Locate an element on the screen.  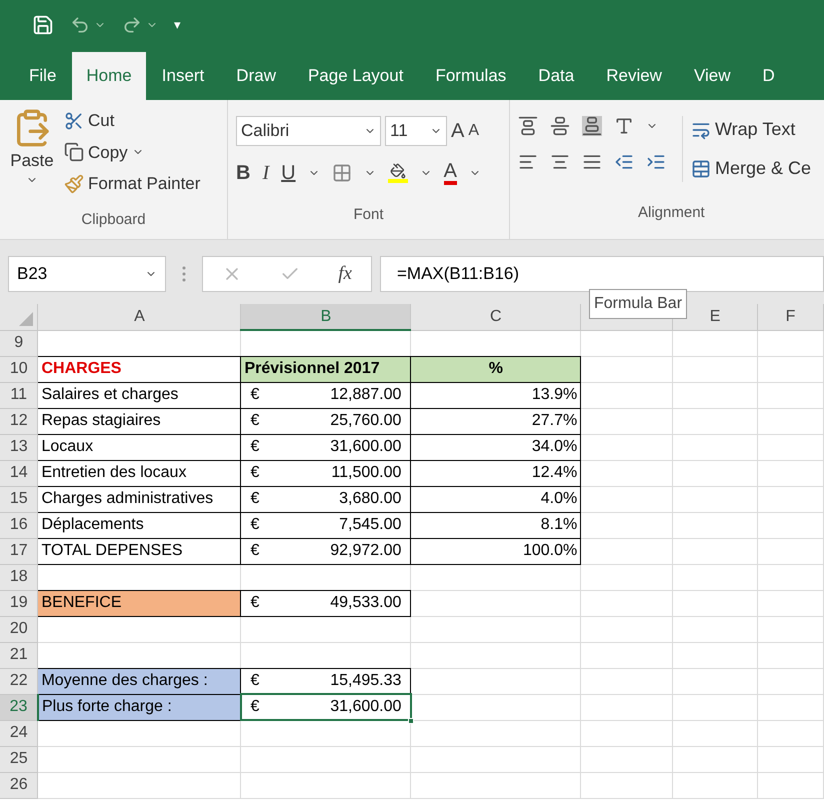
amount: 11,500.00 is located at coordinates (366, 473).